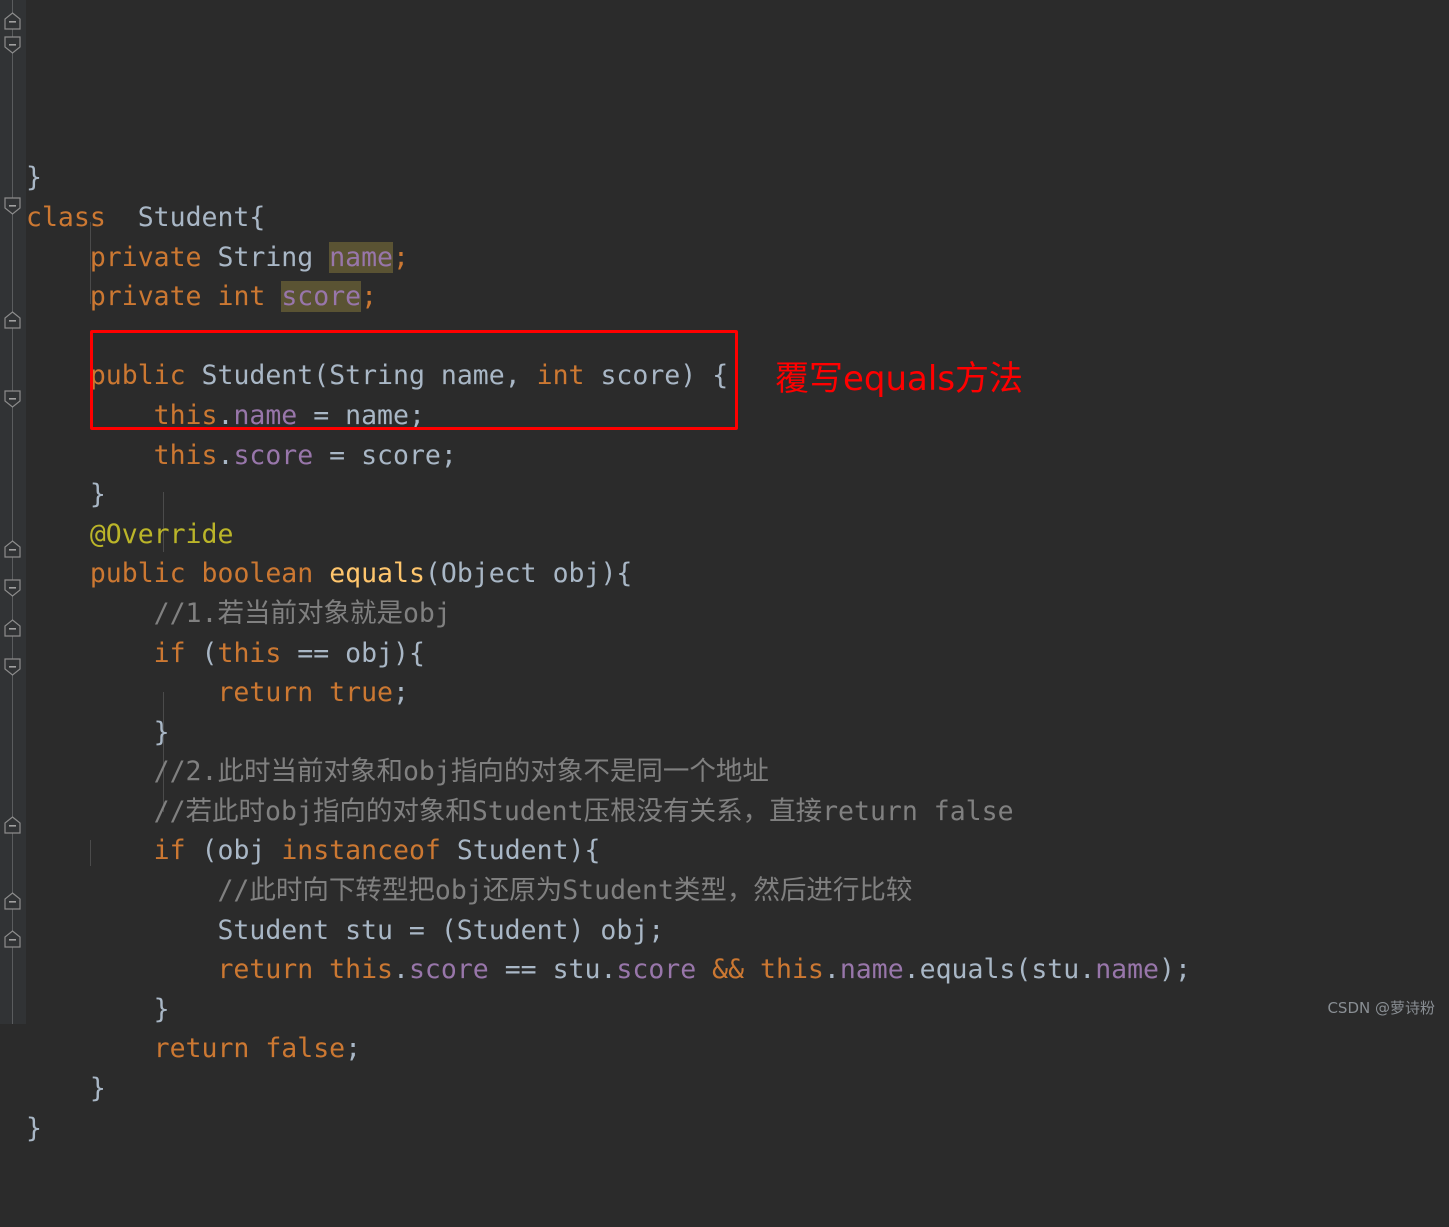  I want to click on fold-marker-1-down, so click(12, 44).